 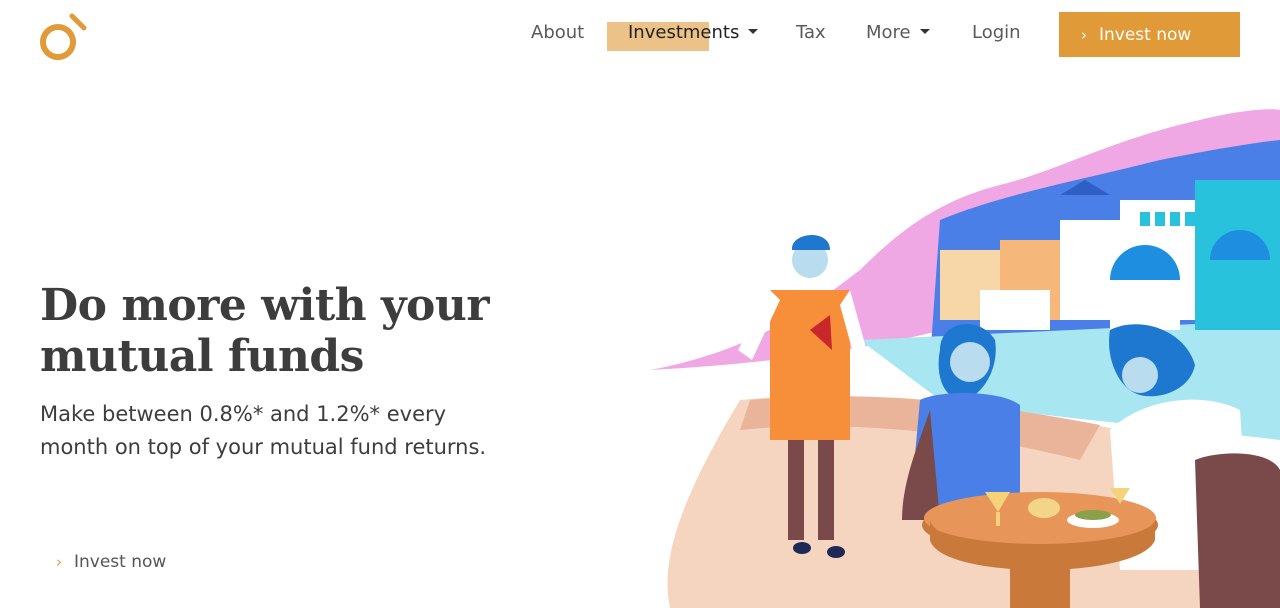 I want to click on nav-investments: Investments, so click(x=693, y=32).